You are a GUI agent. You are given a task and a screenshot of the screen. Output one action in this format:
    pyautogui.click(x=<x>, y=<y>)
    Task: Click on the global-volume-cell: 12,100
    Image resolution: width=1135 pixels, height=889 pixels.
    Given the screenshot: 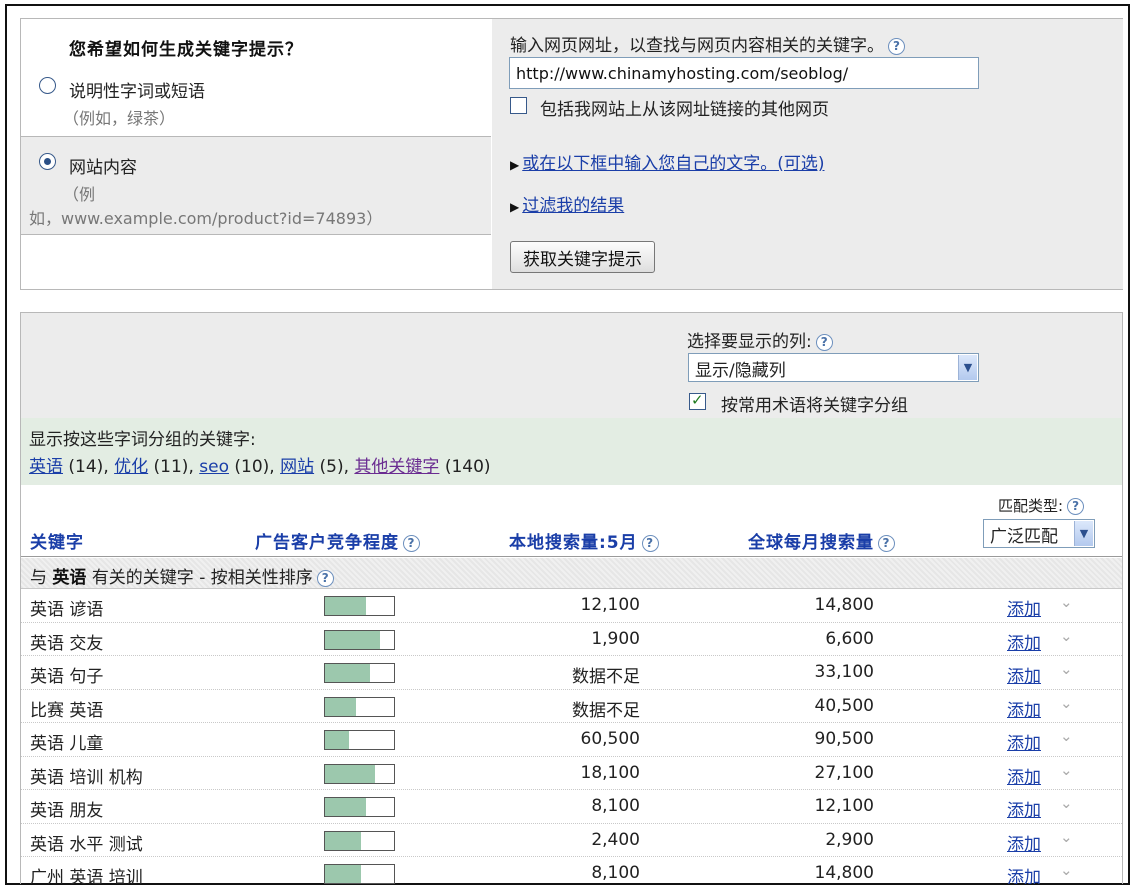 What is the action you would take?
    pyautogui.click(x=844, y=806)
    